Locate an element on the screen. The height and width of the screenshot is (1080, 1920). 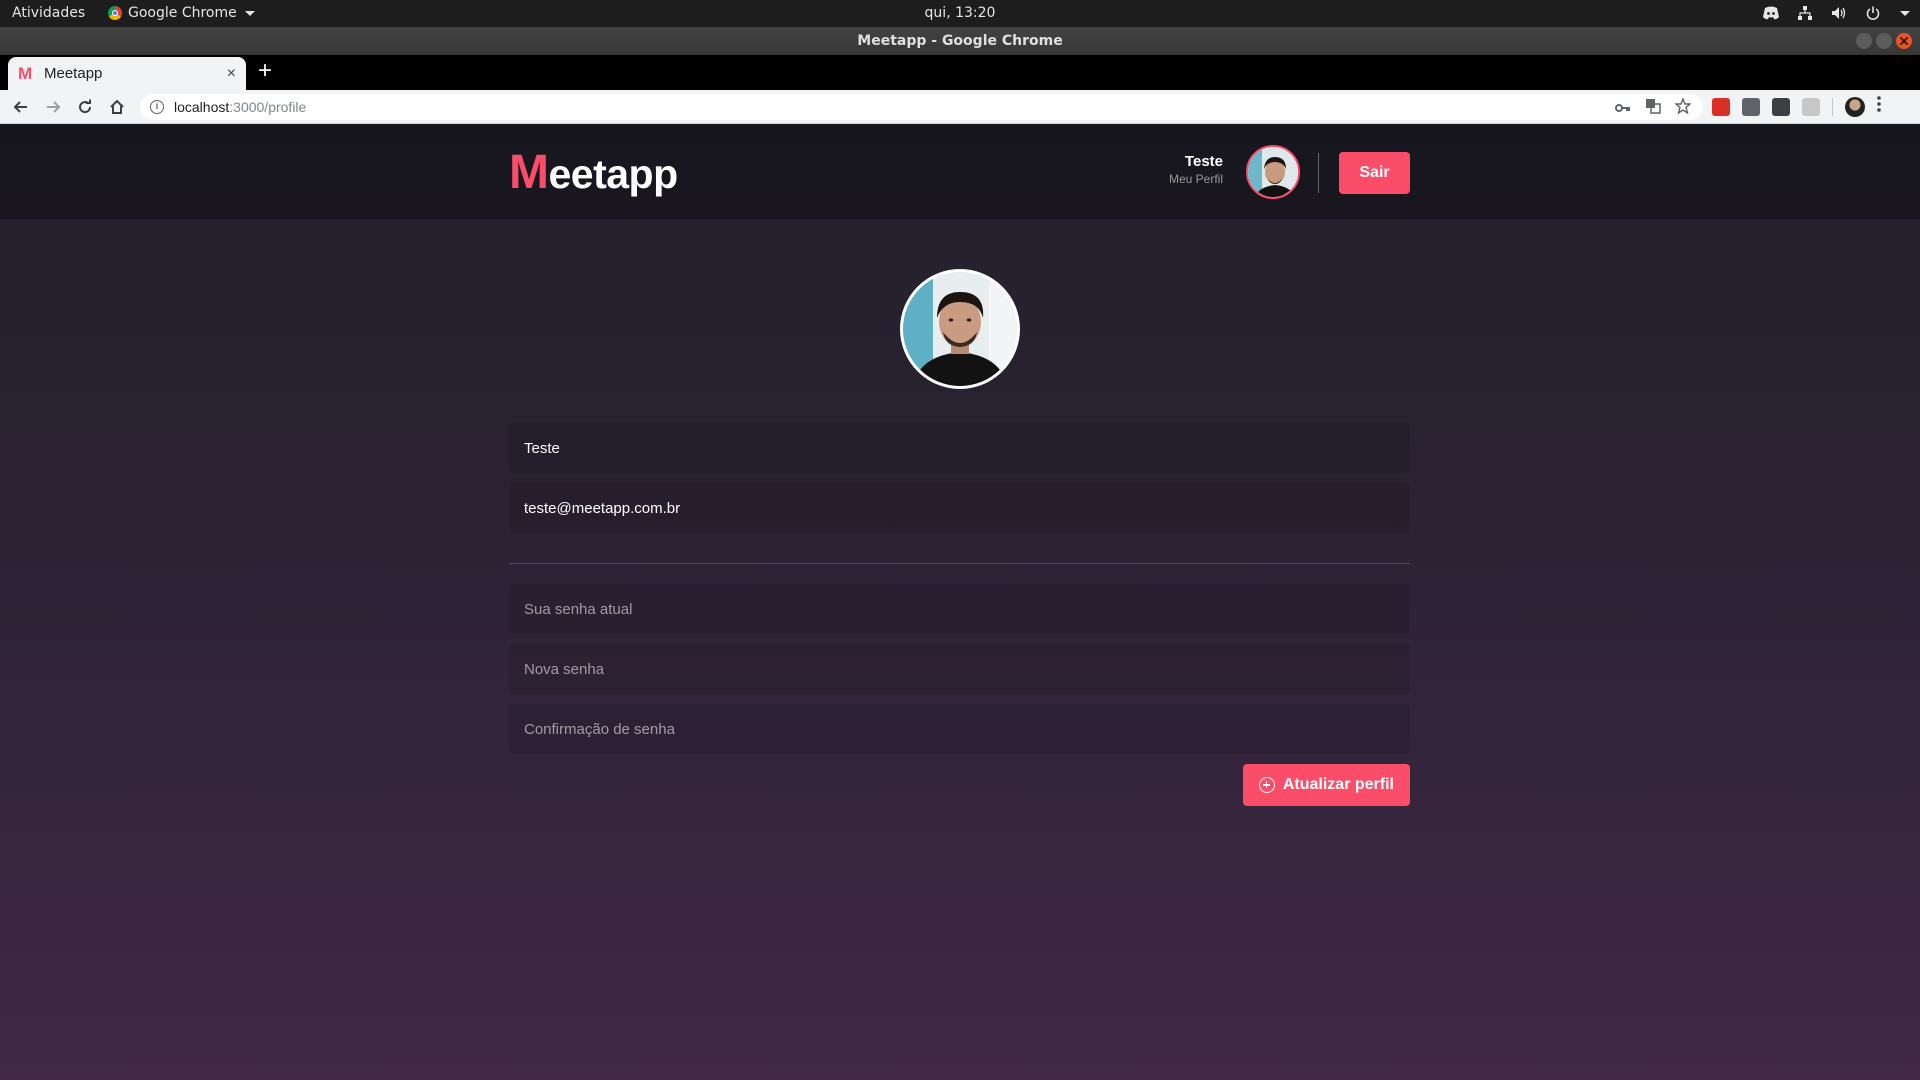
browser-toolbar: i localhost:3000/profile is located at coordinates (960, 107).